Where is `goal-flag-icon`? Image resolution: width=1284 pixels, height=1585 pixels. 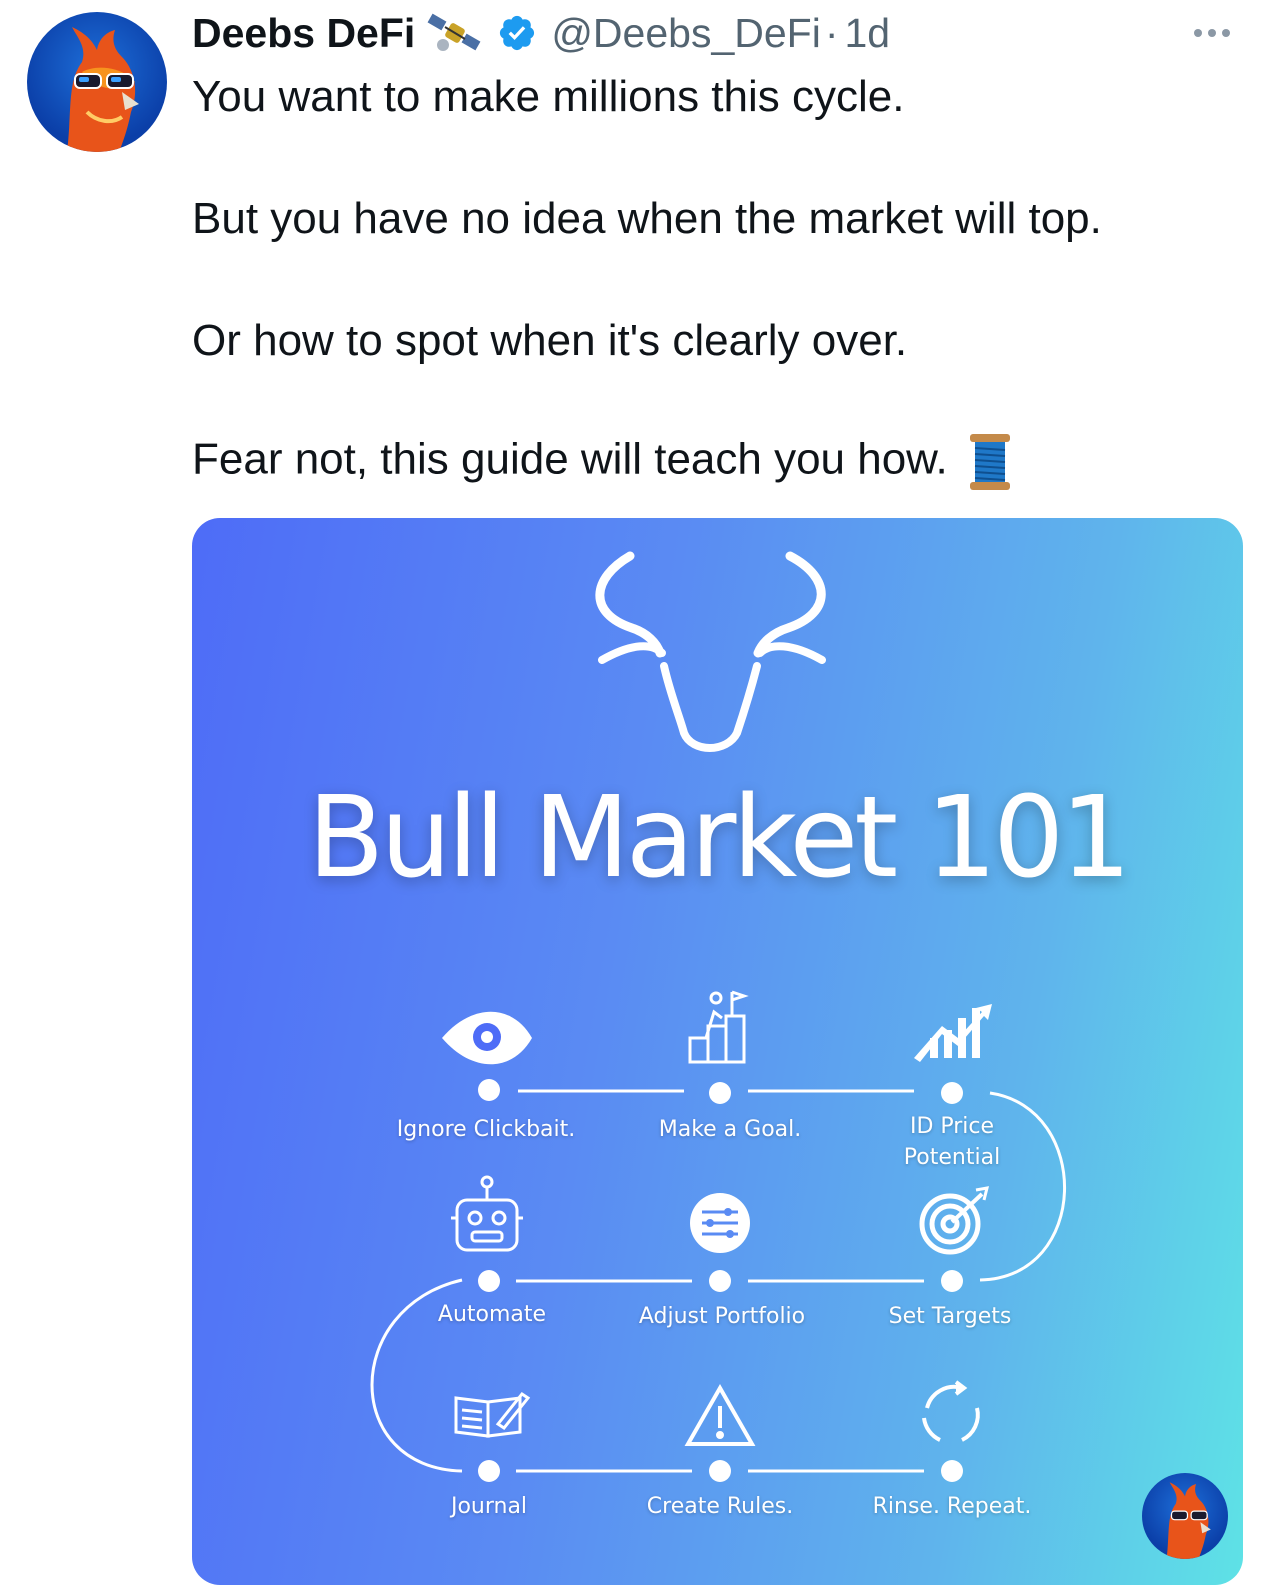 goal-flag-icon is located at coordinates (718, 1027).